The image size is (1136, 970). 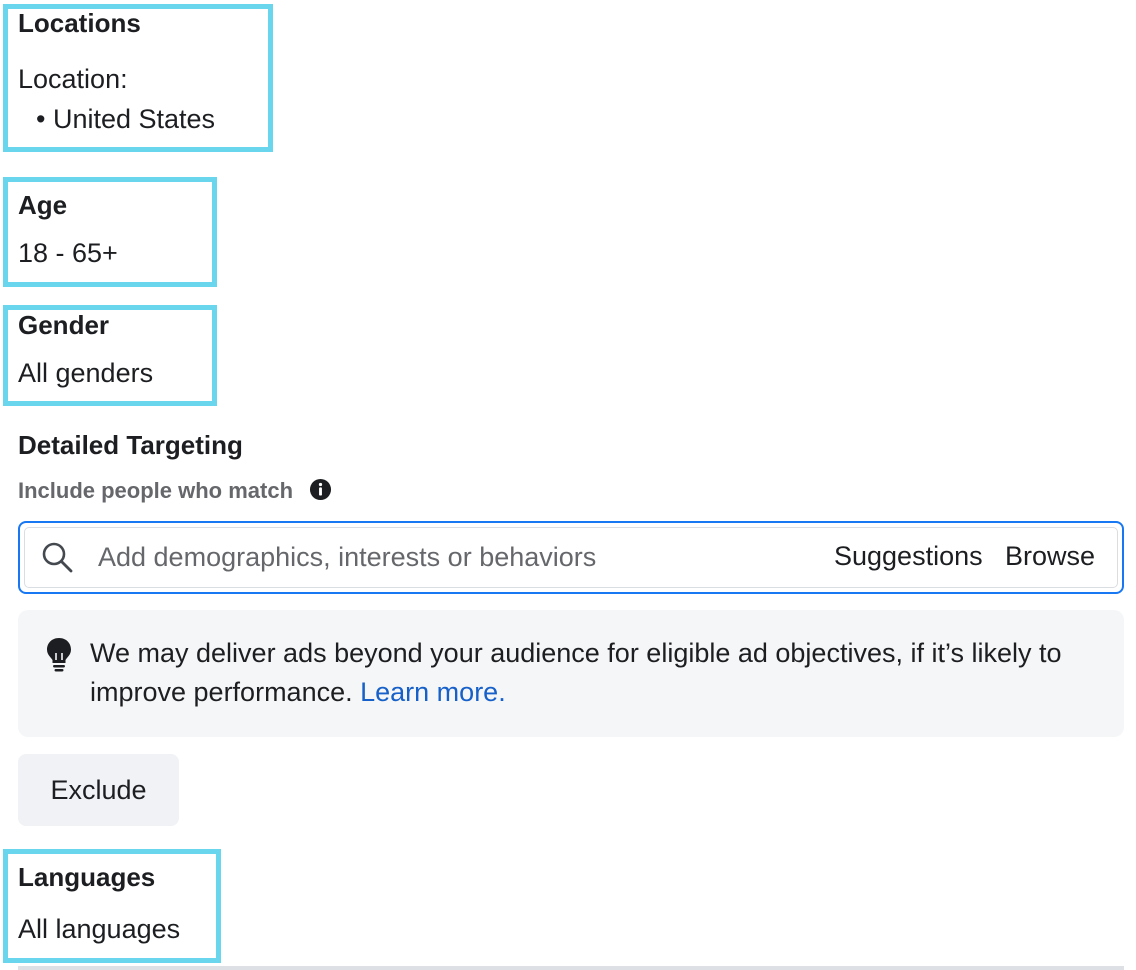 I want to click on gender-title: Gender, so click(x=64, y=325).